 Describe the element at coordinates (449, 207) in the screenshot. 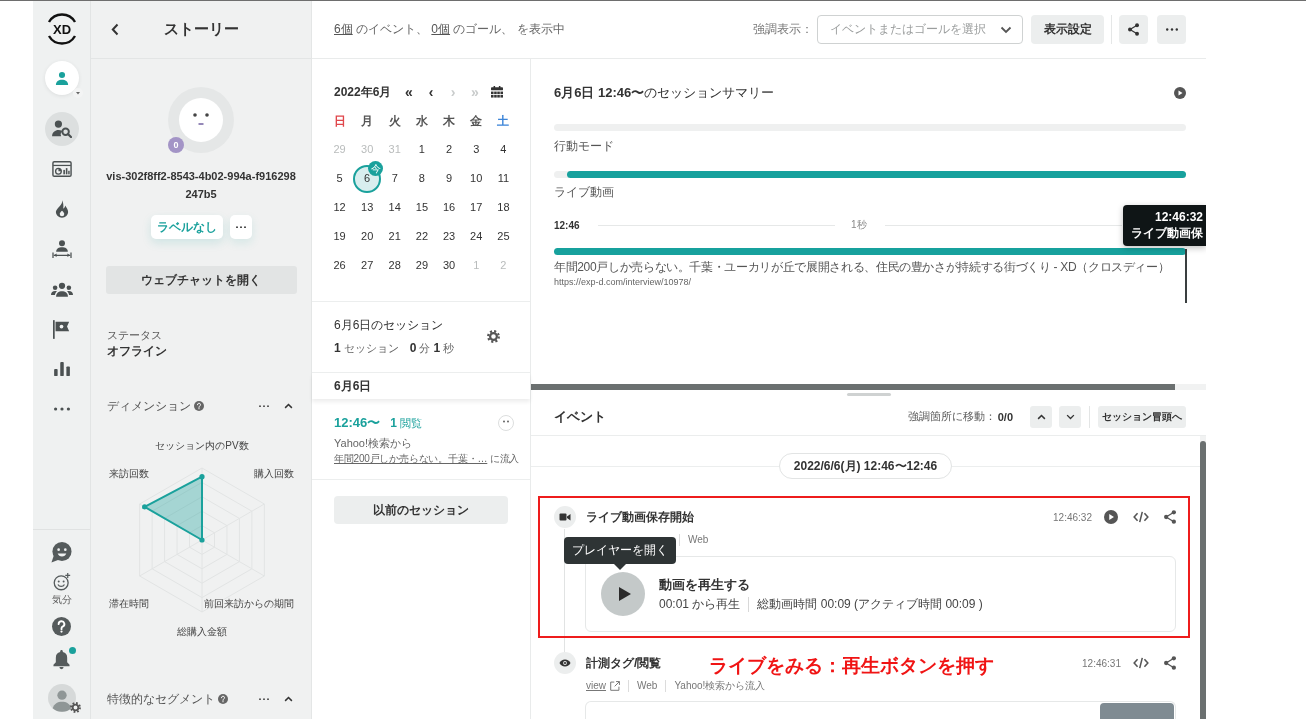

I see `day-button: 16` at that location.